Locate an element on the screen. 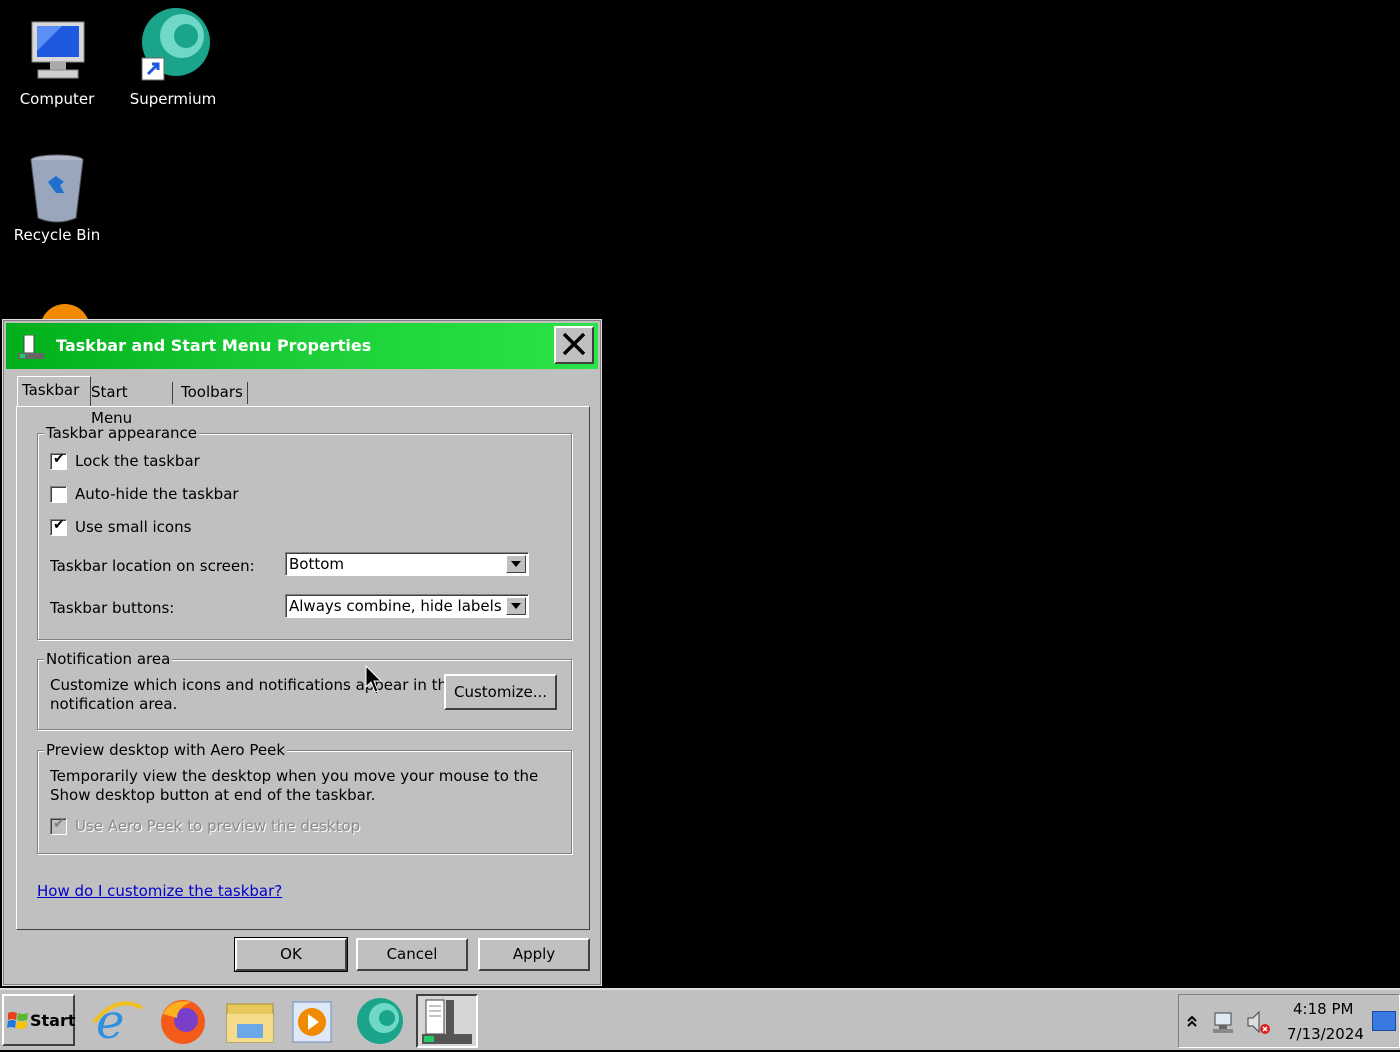 The width and height of the screenshot is (1400, 1052). notification-text-line2: notification area. is located at coordinates (114, 704).